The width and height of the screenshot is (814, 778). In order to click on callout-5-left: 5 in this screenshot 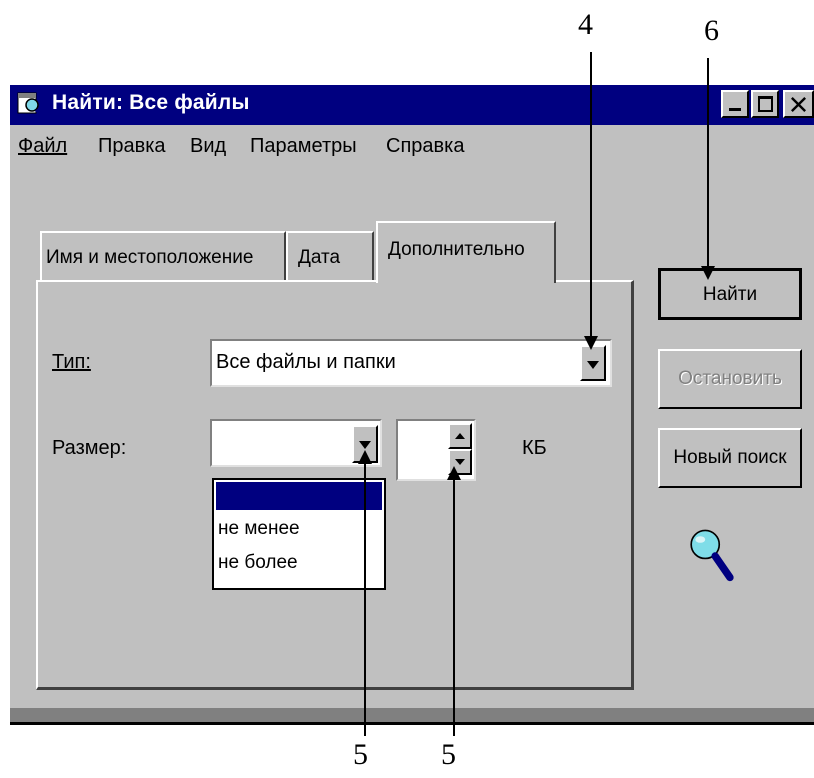, I will do `click(360, 754)`.